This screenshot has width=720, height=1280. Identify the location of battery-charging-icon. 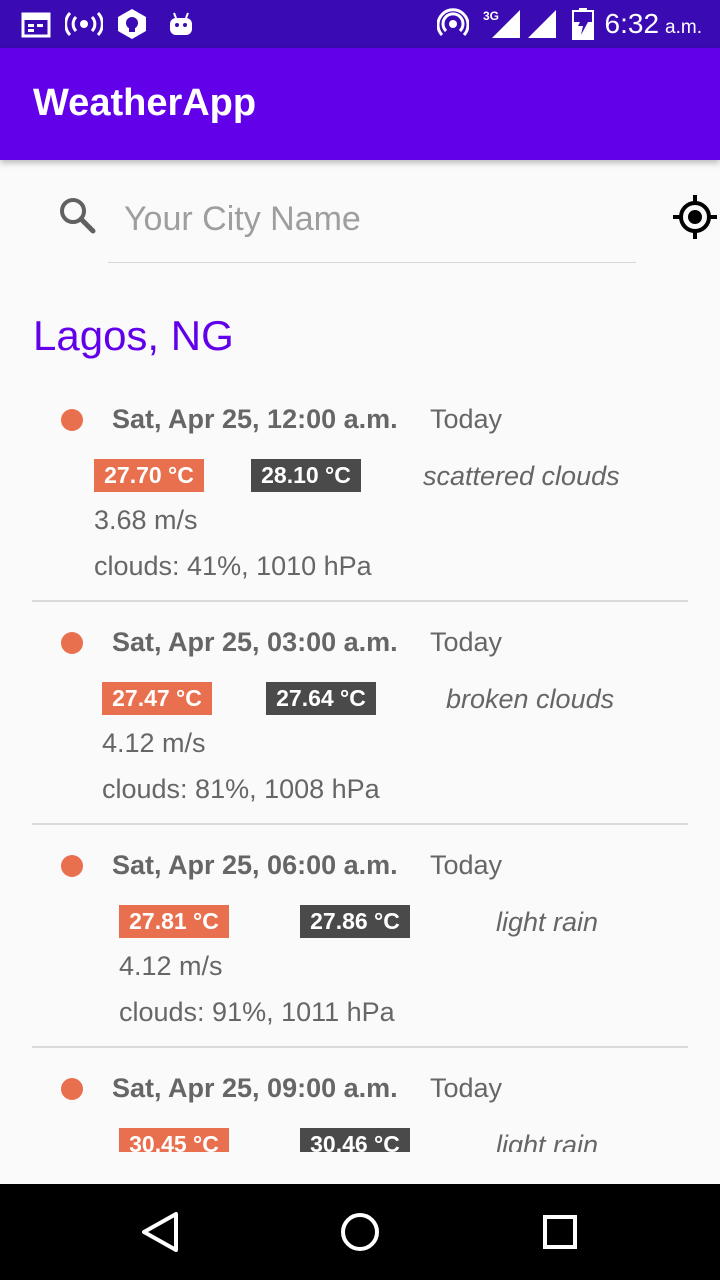
(583, 24).